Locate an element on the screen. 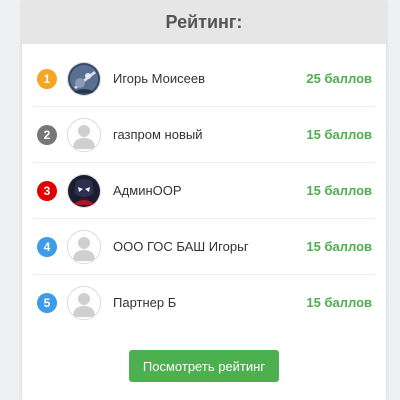 The image size is (400, 400). rating-row: 4 ООО ГОС БАШ Игорьг 15 баллов is located at coordinates (204, 247).